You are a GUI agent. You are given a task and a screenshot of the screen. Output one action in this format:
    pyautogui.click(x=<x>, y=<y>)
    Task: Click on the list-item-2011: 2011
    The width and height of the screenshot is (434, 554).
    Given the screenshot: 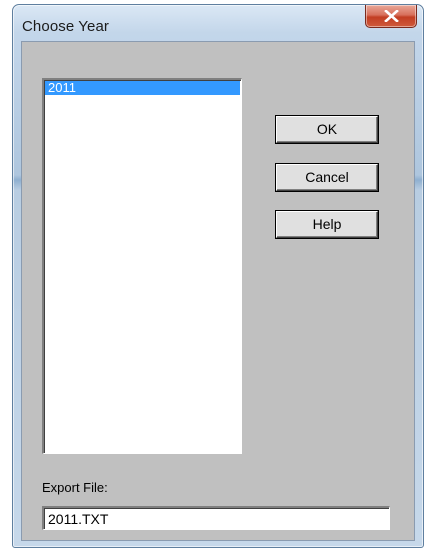 What is the action you would take?
    pyautogui.click(x=142, y=88)
    